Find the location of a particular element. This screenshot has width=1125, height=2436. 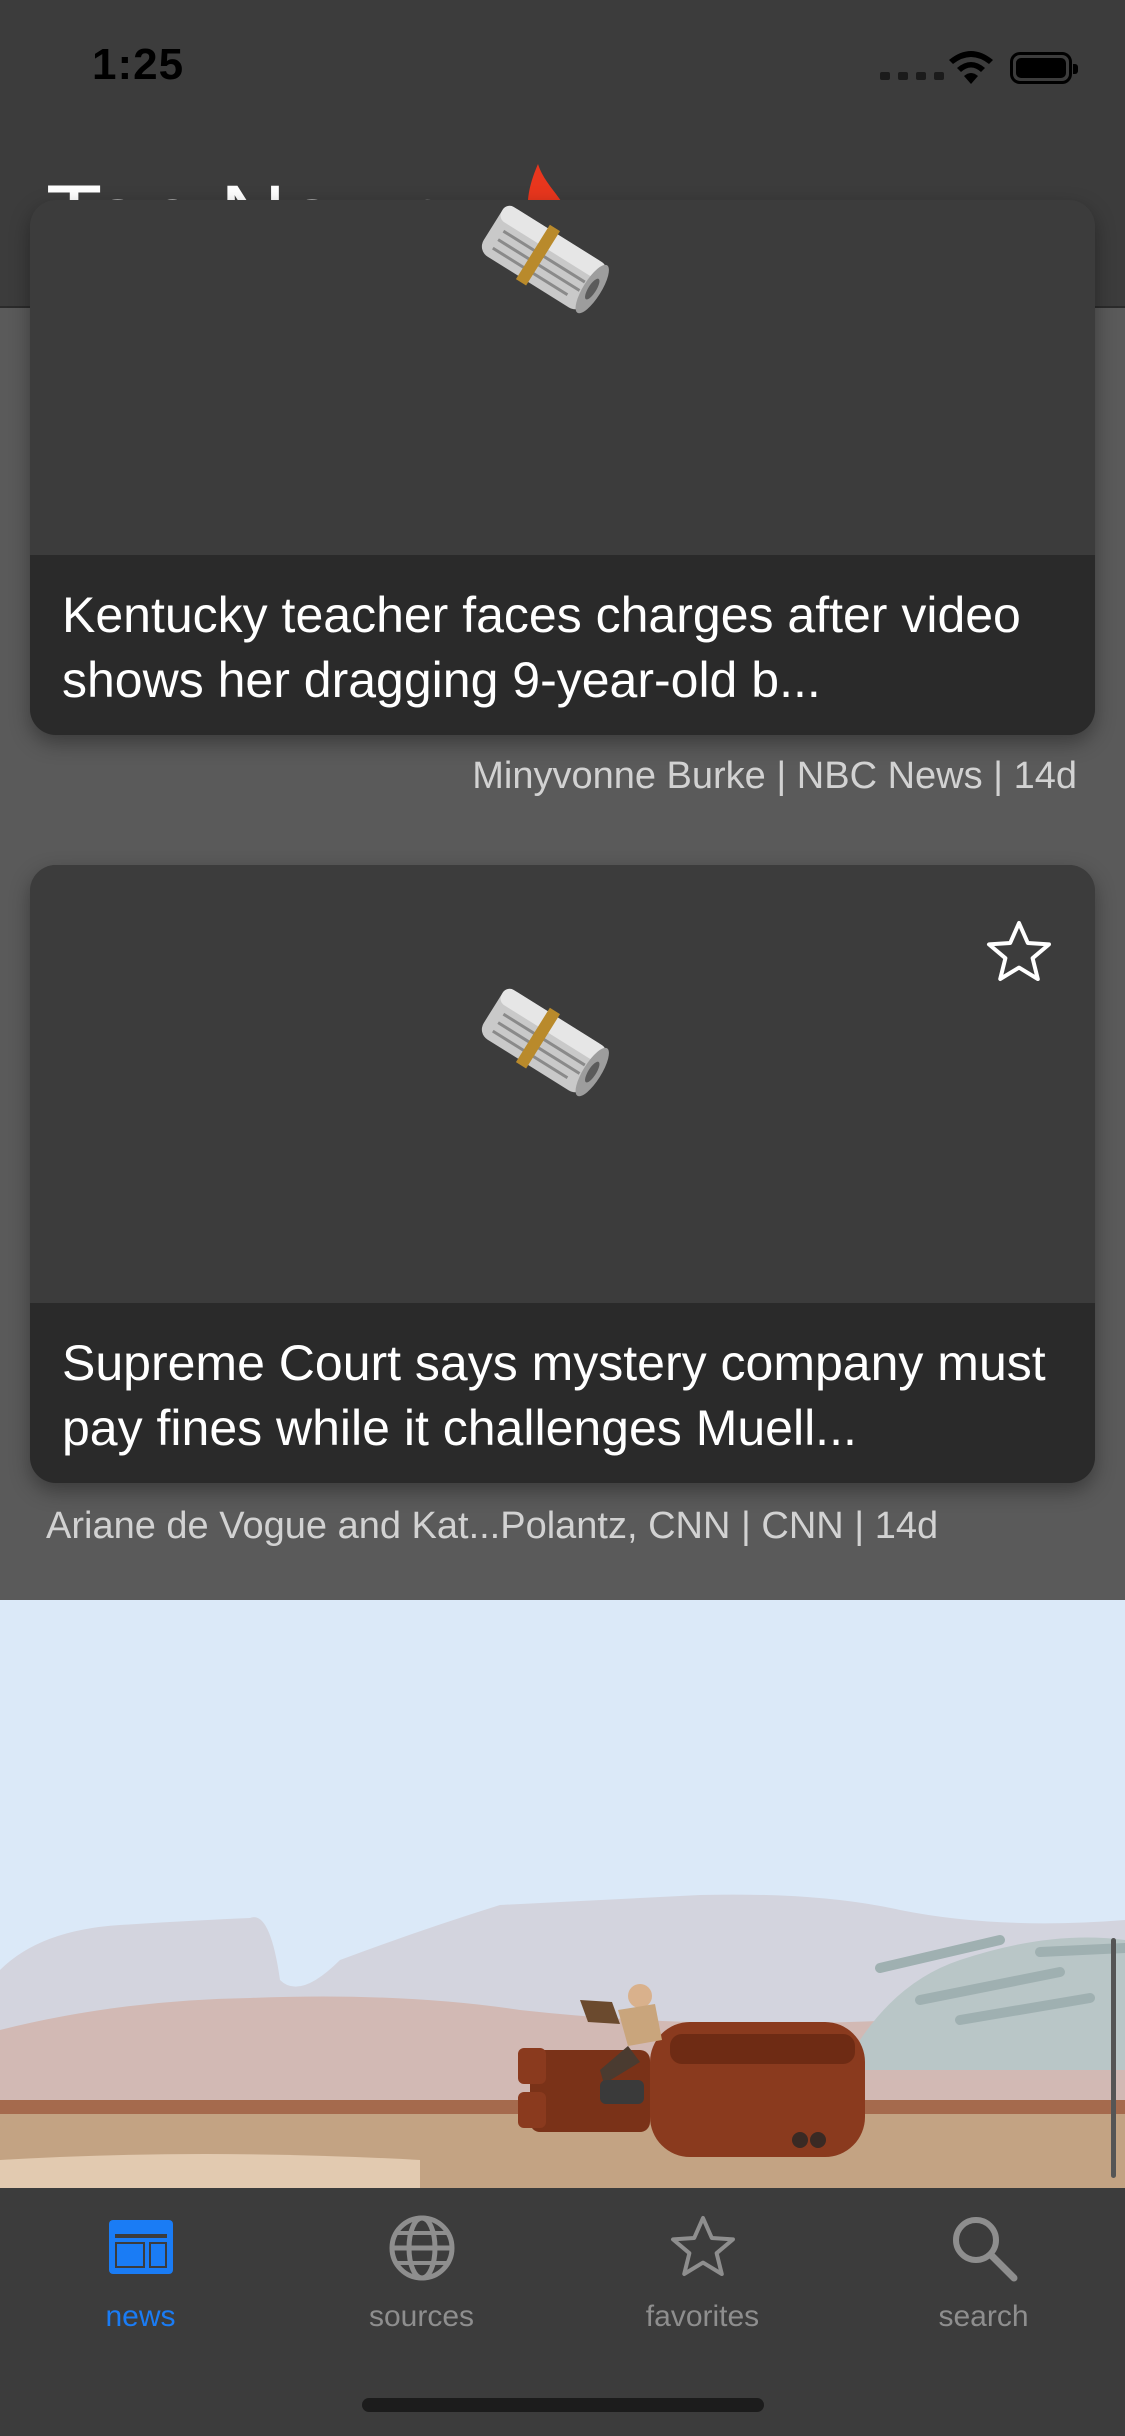

status-time: 1:25 is located at coordinates (138, 64).